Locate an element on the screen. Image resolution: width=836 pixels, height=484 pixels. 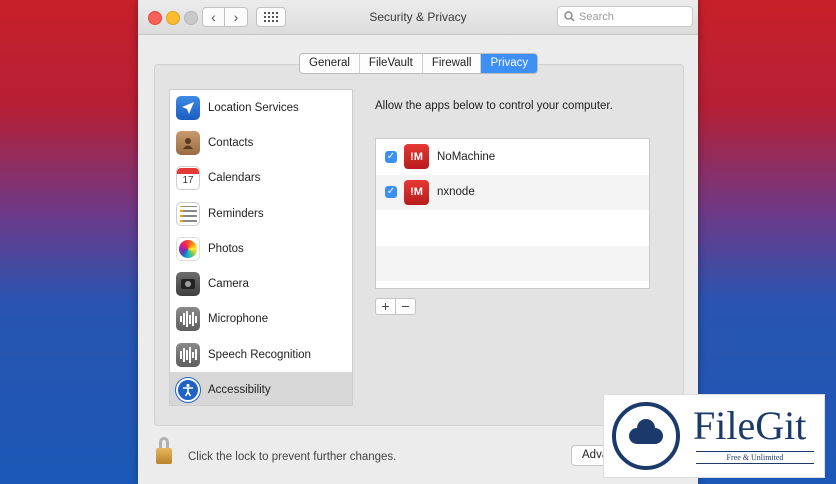
sidebar-item-label: Speech Recognition is located at coordinates (259, 354).